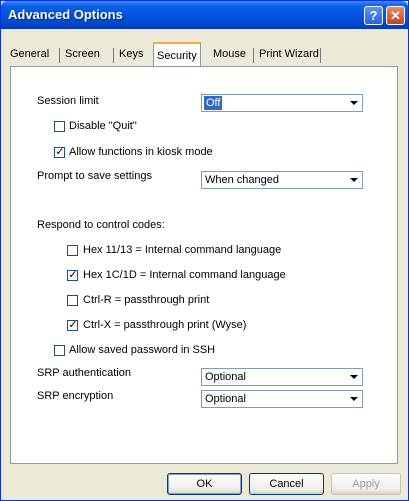 The width and height of the screenshot is (409, 501). I want to click on ctrl-x-checkbox: ✓, so click(72, 325).